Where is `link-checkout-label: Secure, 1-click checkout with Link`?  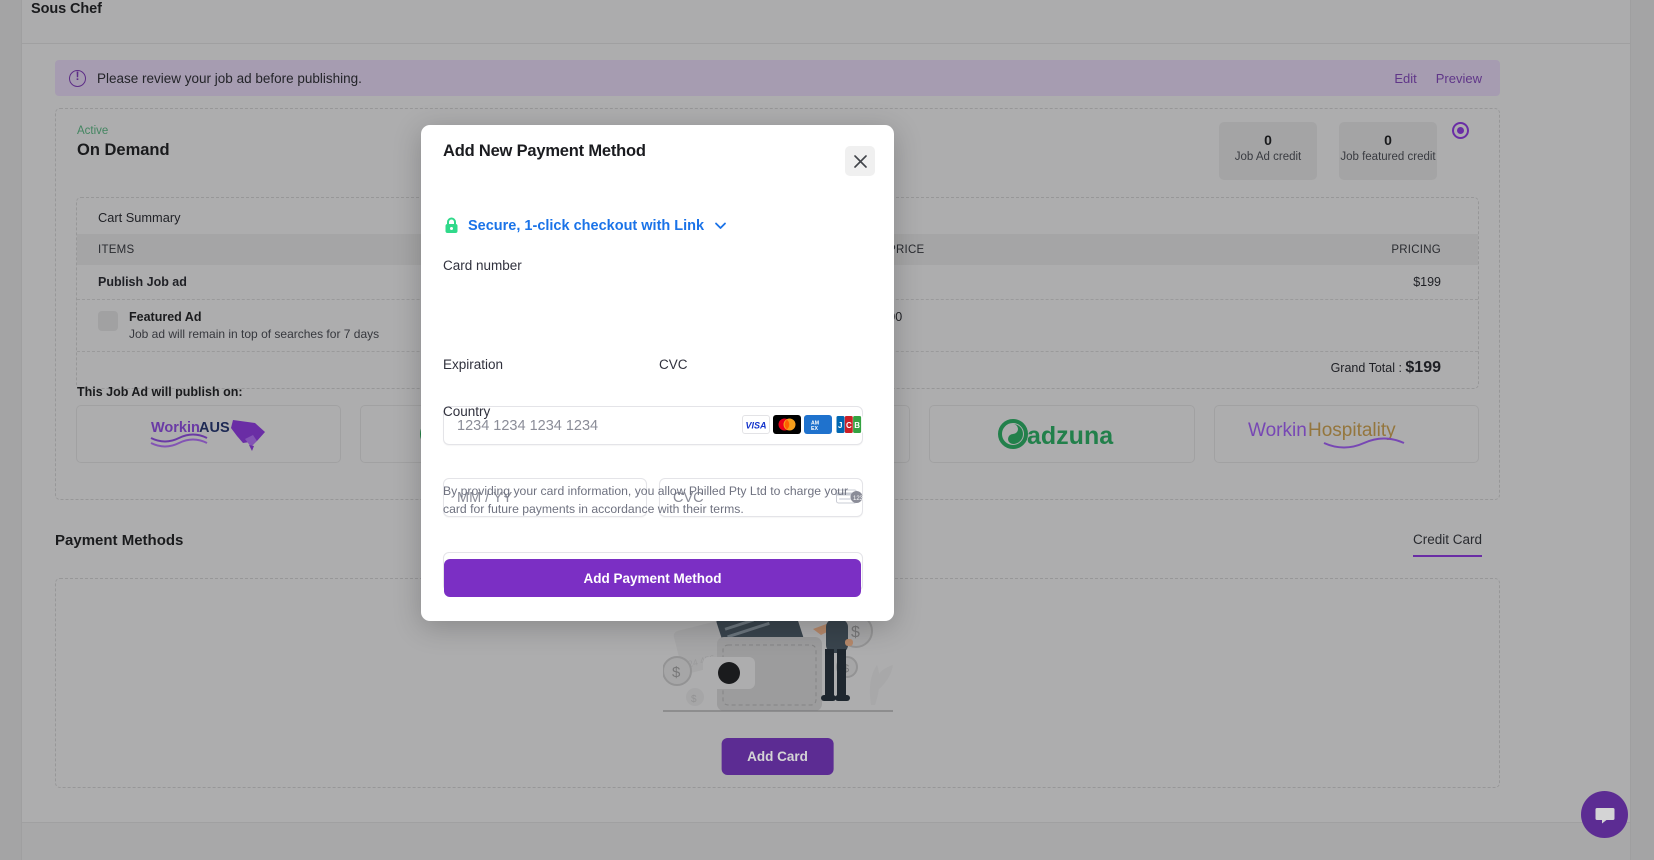 link-checkout-label: Secure, 1-click checkout with Link is located at coordinates (586, 225).